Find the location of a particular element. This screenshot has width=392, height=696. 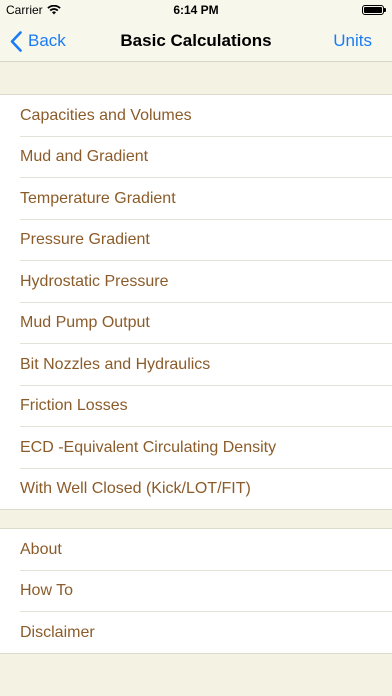

list-item-ecd: ECD -Equivalent Circulating Density is located at coordinates (196, 448).